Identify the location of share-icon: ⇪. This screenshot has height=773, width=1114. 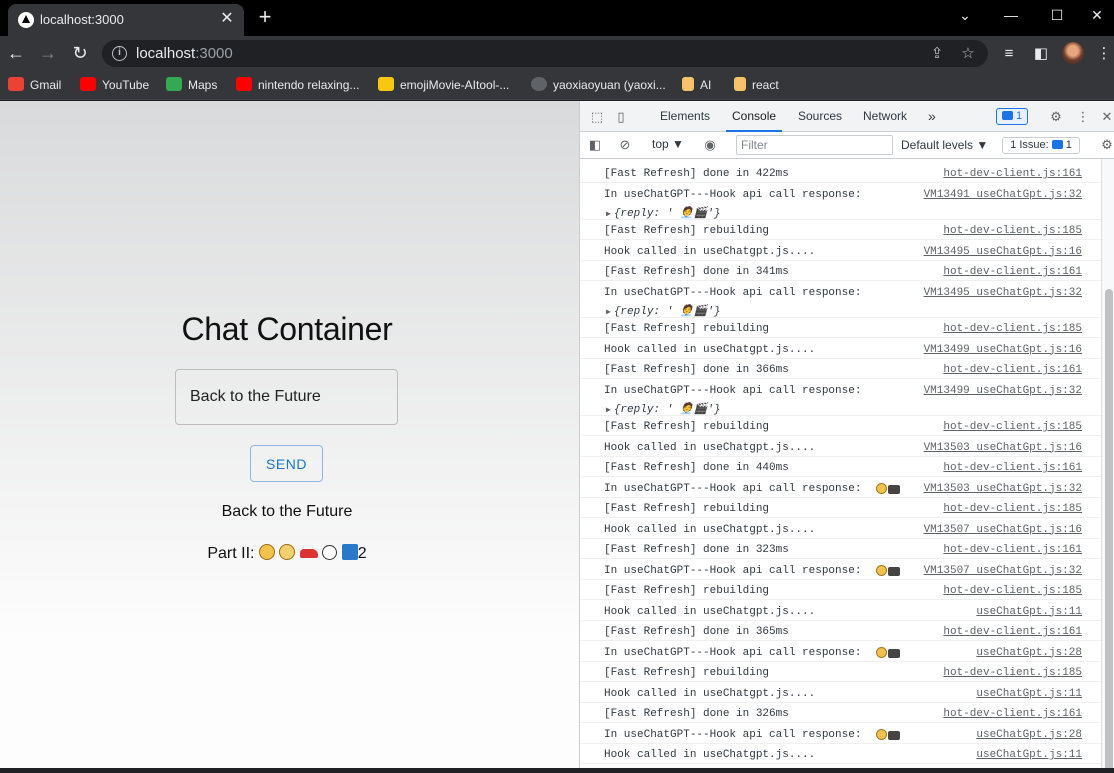
(937, 54).